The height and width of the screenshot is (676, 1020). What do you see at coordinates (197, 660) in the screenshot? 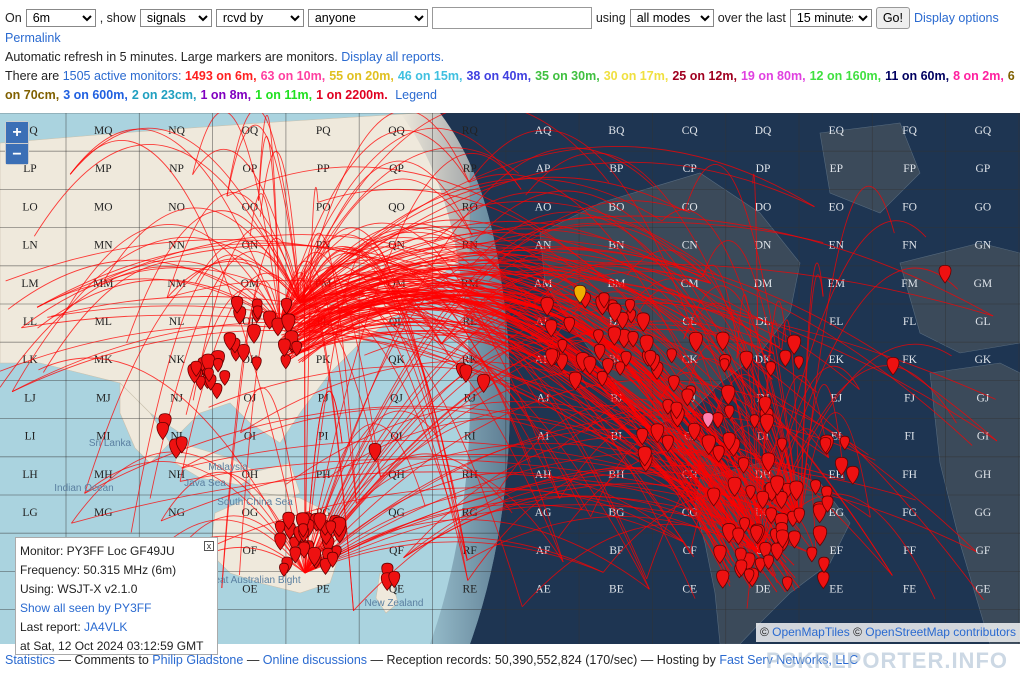
I see `author-link: Philip Gladstone` at bounding box center [197, 660].